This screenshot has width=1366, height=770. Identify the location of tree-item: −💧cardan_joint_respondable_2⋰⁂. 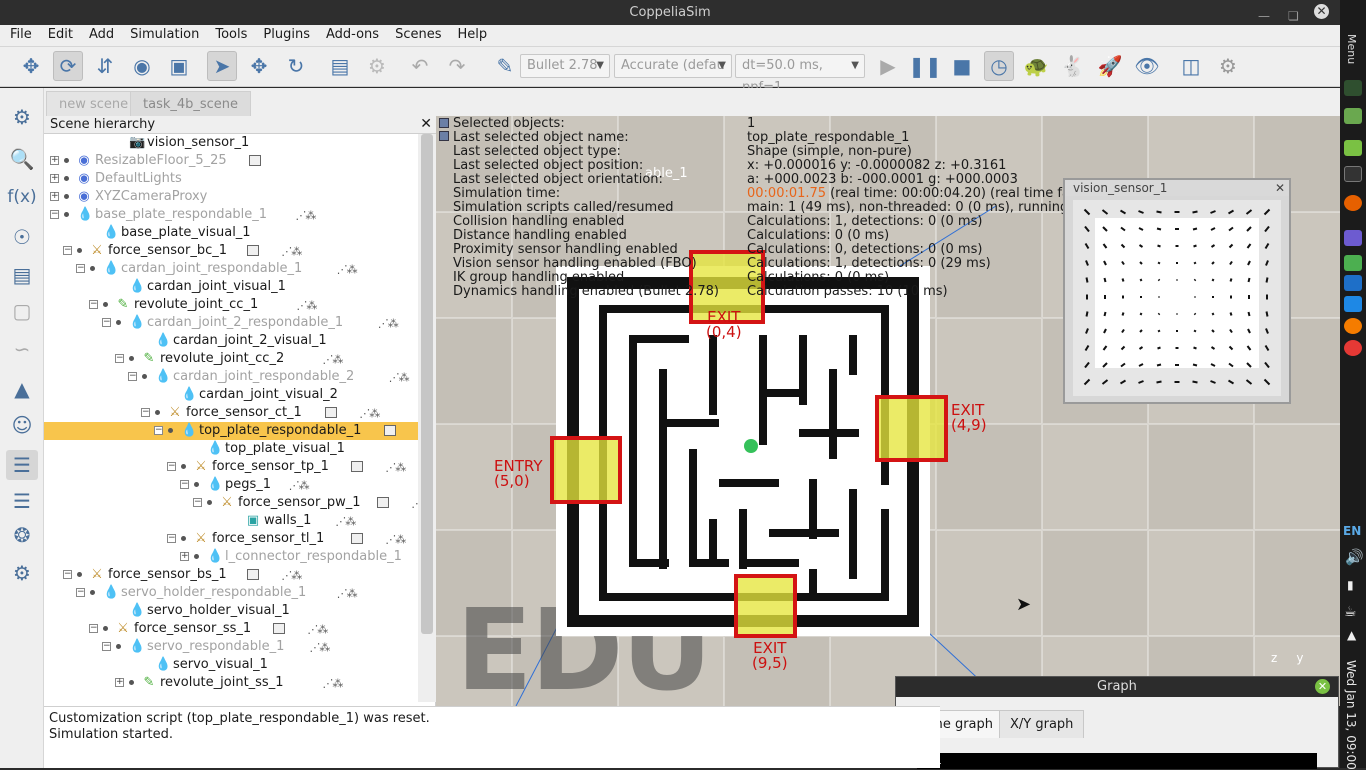
(231, 377).